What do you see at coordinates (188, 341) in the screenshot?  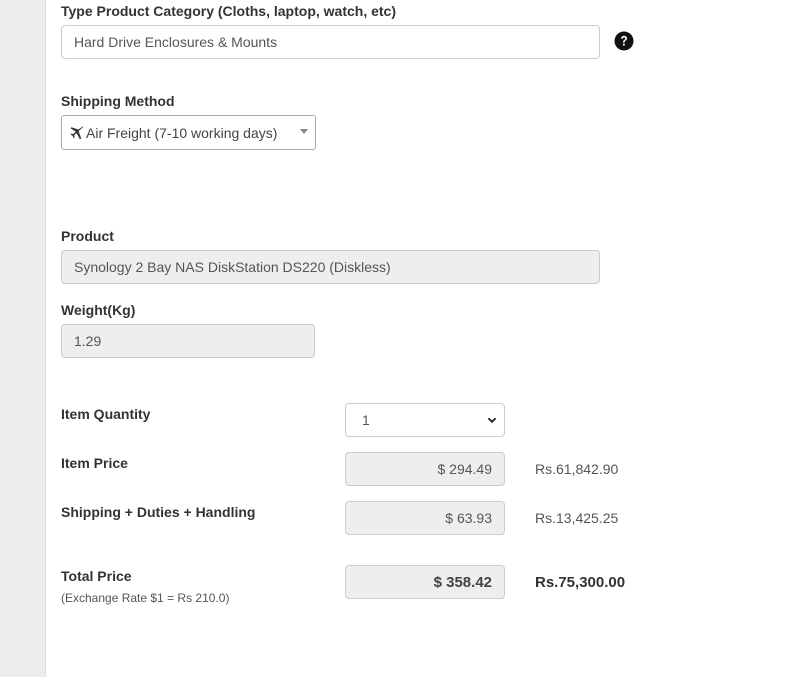 I see `weight-field: 1.29` at bounding box center [188, 341].